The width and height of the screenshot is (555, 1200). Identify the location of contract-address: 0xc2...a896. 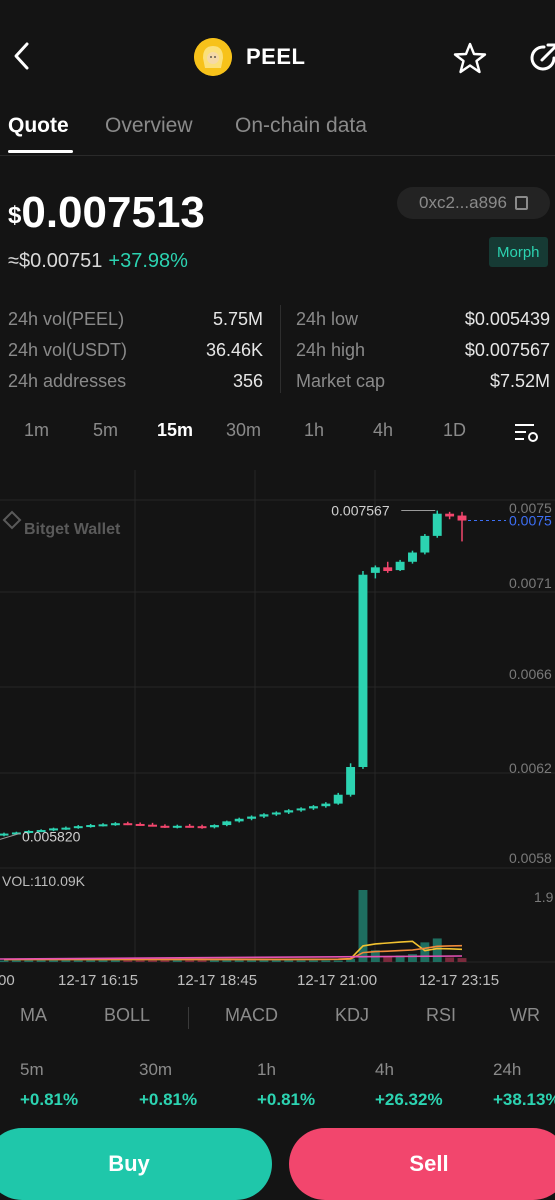
(463, 202).